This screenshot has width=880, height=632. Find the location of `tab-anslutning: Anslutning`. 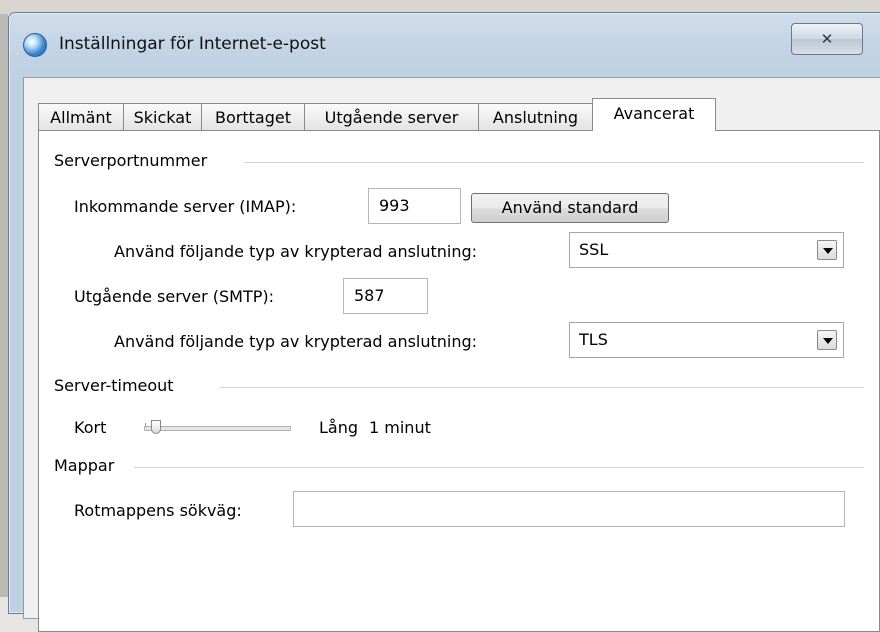

tab-anslutning: Anslutning is located at coordinates (535, 116).